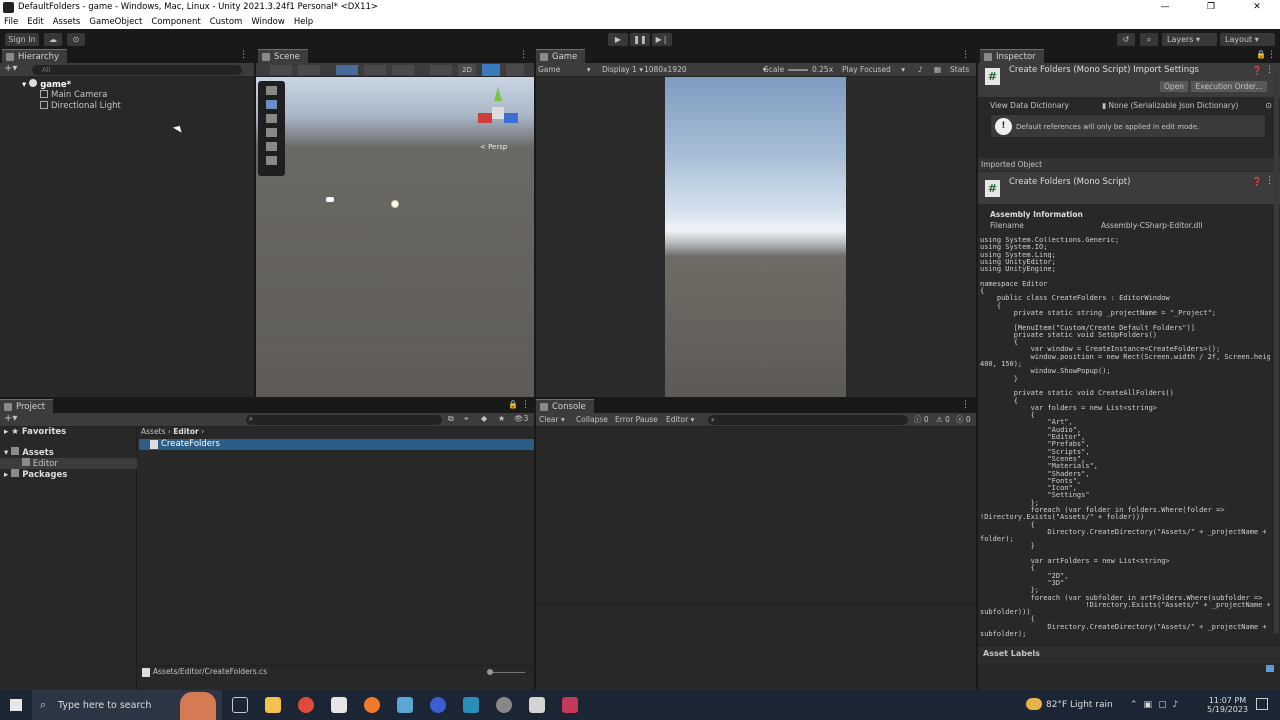 The height and width of the screenshot is (720, 1280). Describe the element at coordinates (504, 705) in the screenshot. I see `obs-icon` at that location.